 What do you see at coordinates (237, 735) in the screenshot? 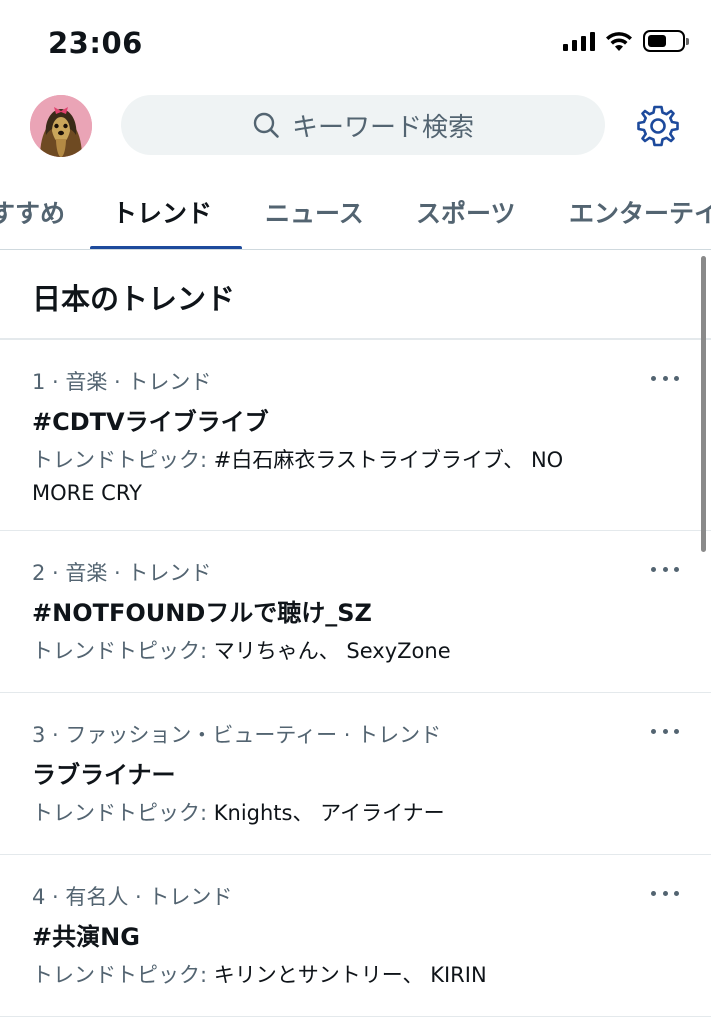
I see `trend-meta: 3 · ファッション・ビューティー · トレンド` at bounding box center [237, 735].